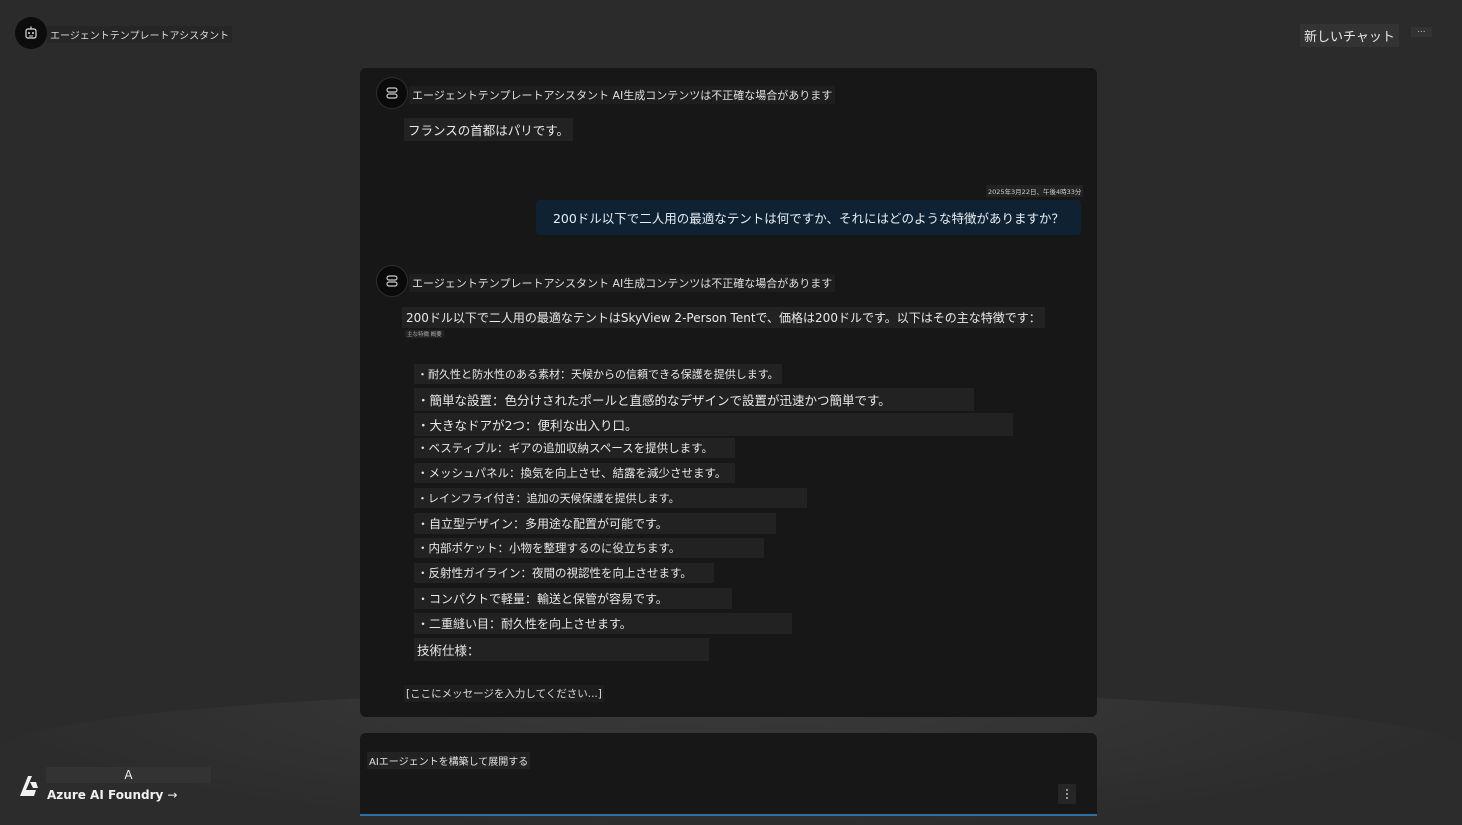  Describe the element at coordinates (449, 760) in the screenshot. I see `composer-text: AIエージェントを構築して展開する` at that location.